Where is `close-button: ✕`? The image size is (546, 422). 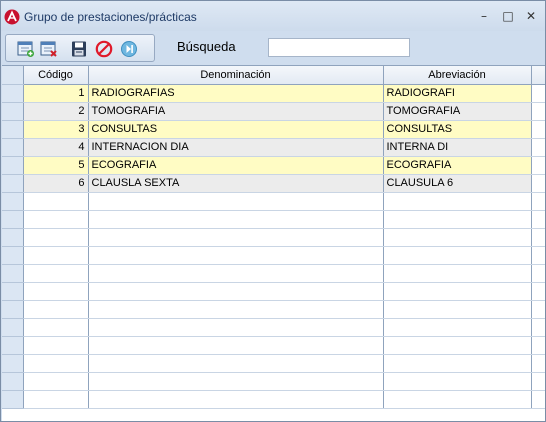
close-button: ✕ is located at coordinates (531, 16).